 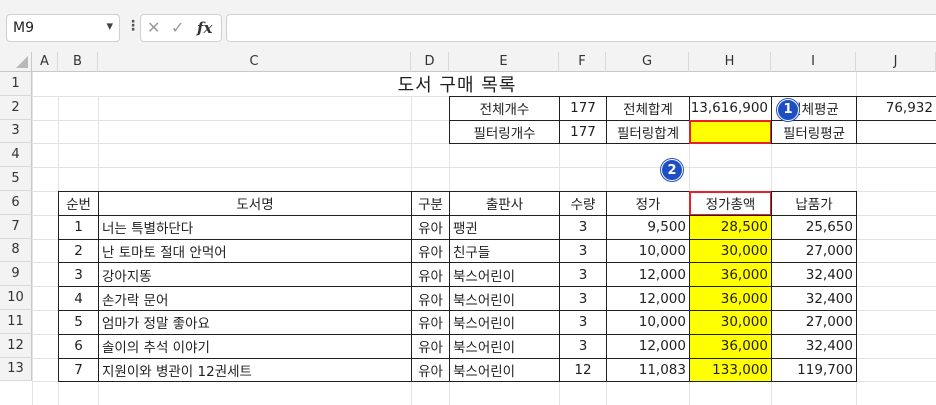 I want to click on table-cell: 2, so click(x=78, y=251).